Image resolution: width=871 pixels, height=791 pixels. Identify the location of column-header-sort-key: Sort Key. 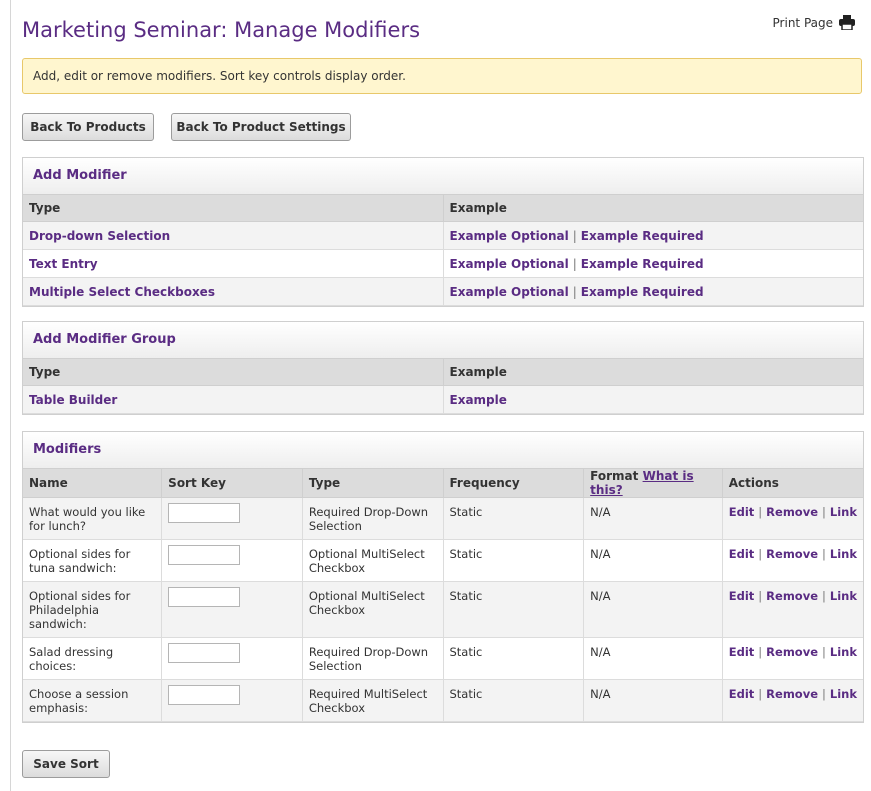
(232, 483).